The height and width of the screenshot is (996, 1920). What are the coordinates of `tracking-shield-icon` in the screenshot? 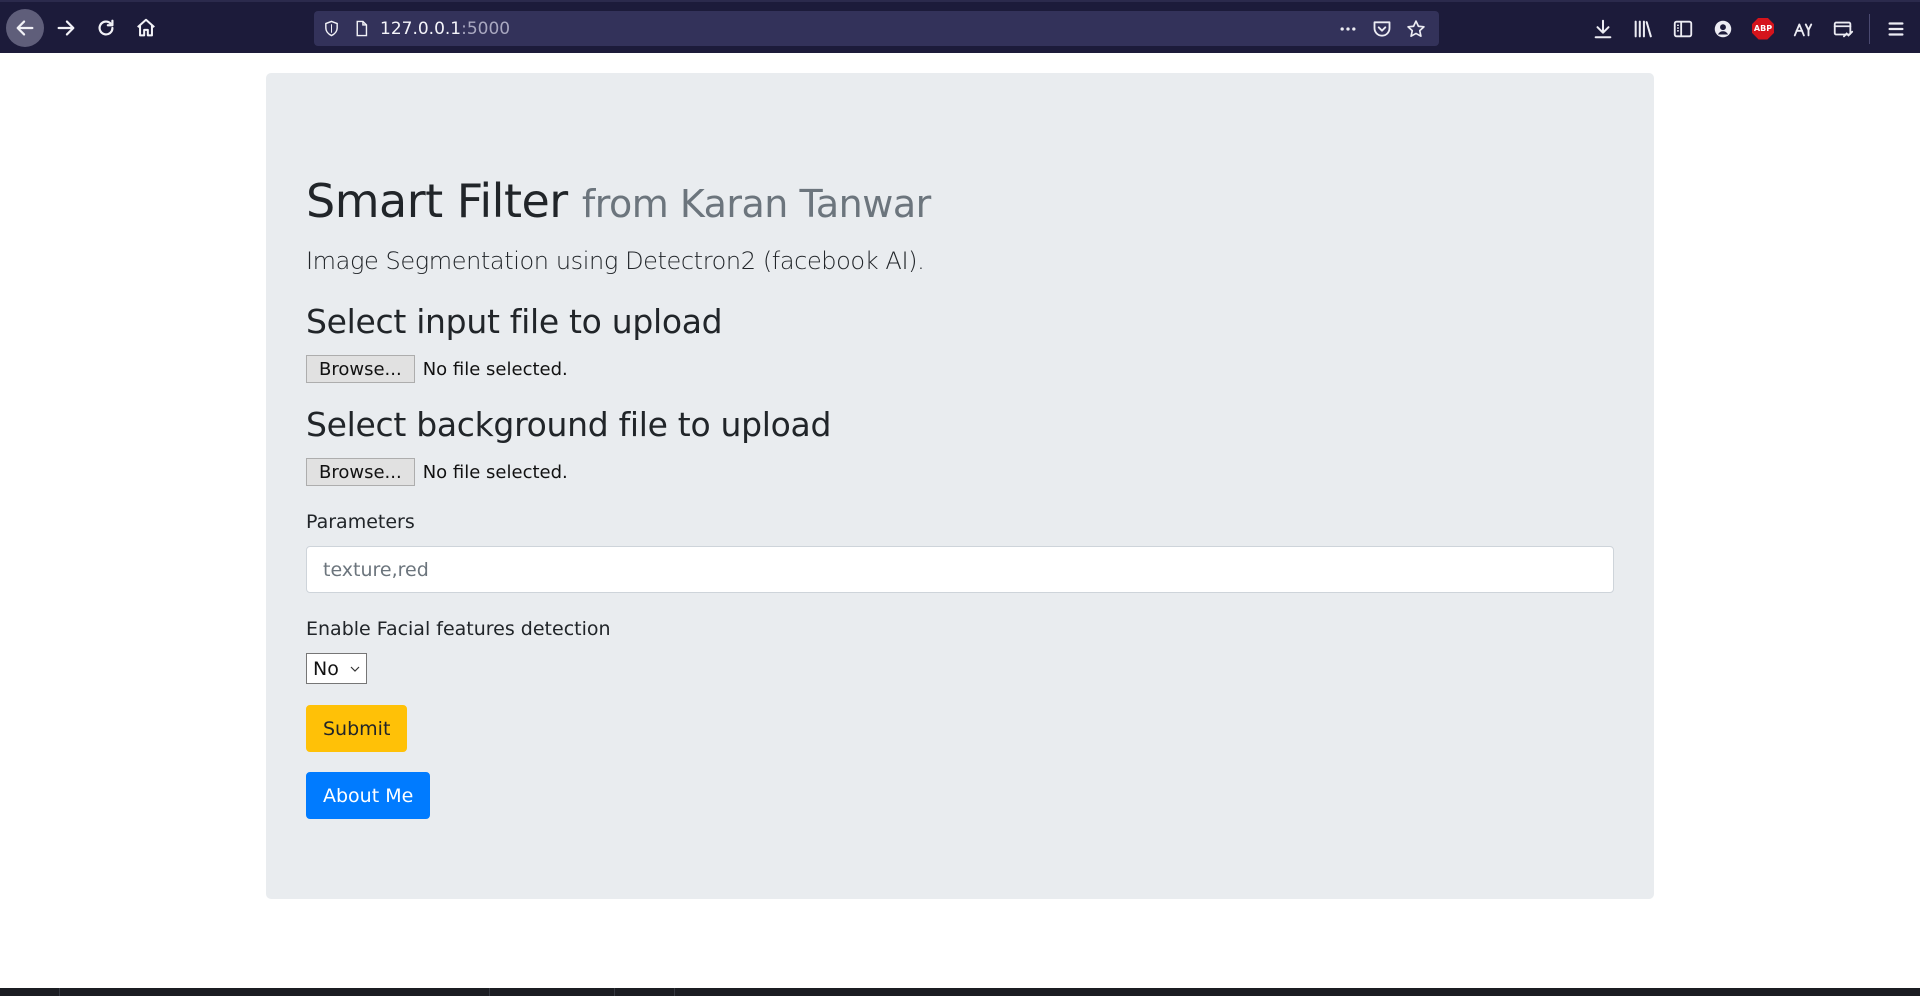 It's located at (331, 28).